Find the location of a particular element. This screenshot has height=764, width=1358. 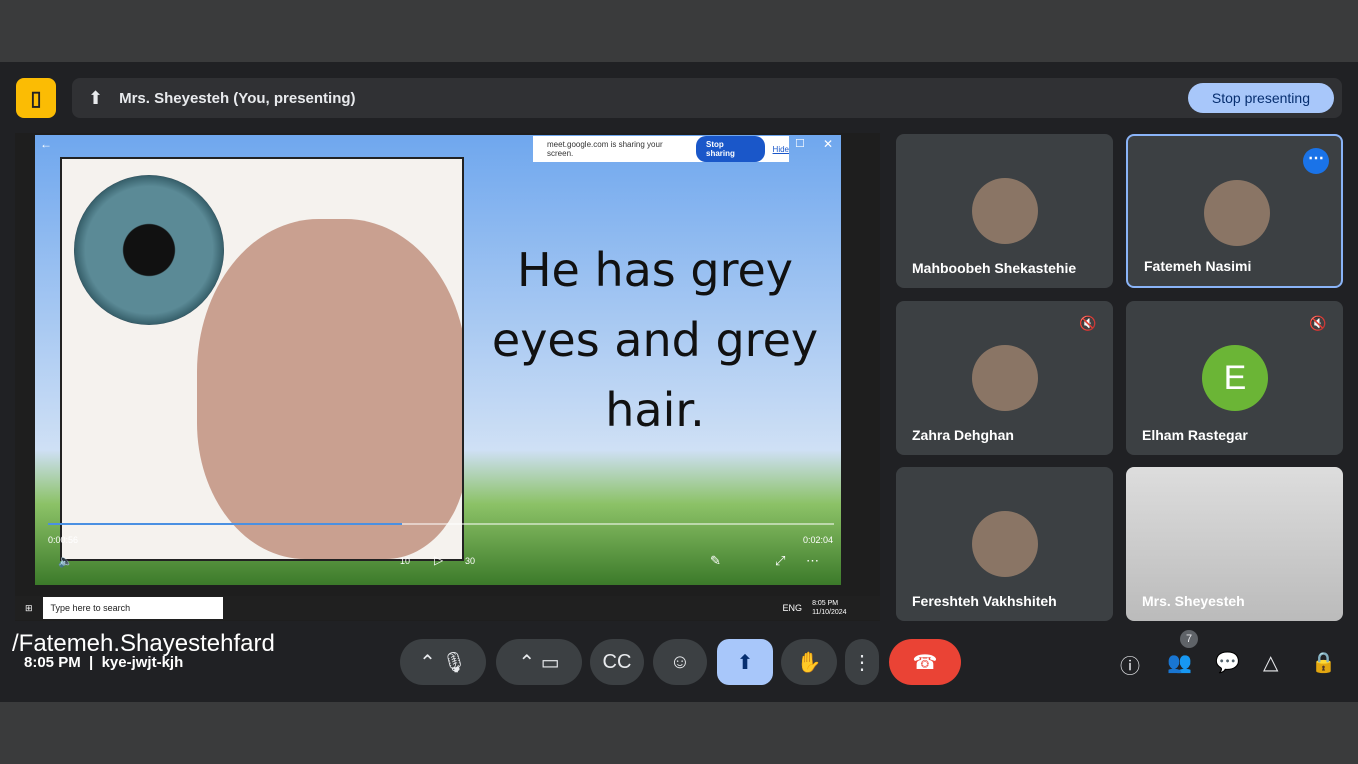

clock: 8:05 PM 11/10/2024 is located at coordinates (829, 608).